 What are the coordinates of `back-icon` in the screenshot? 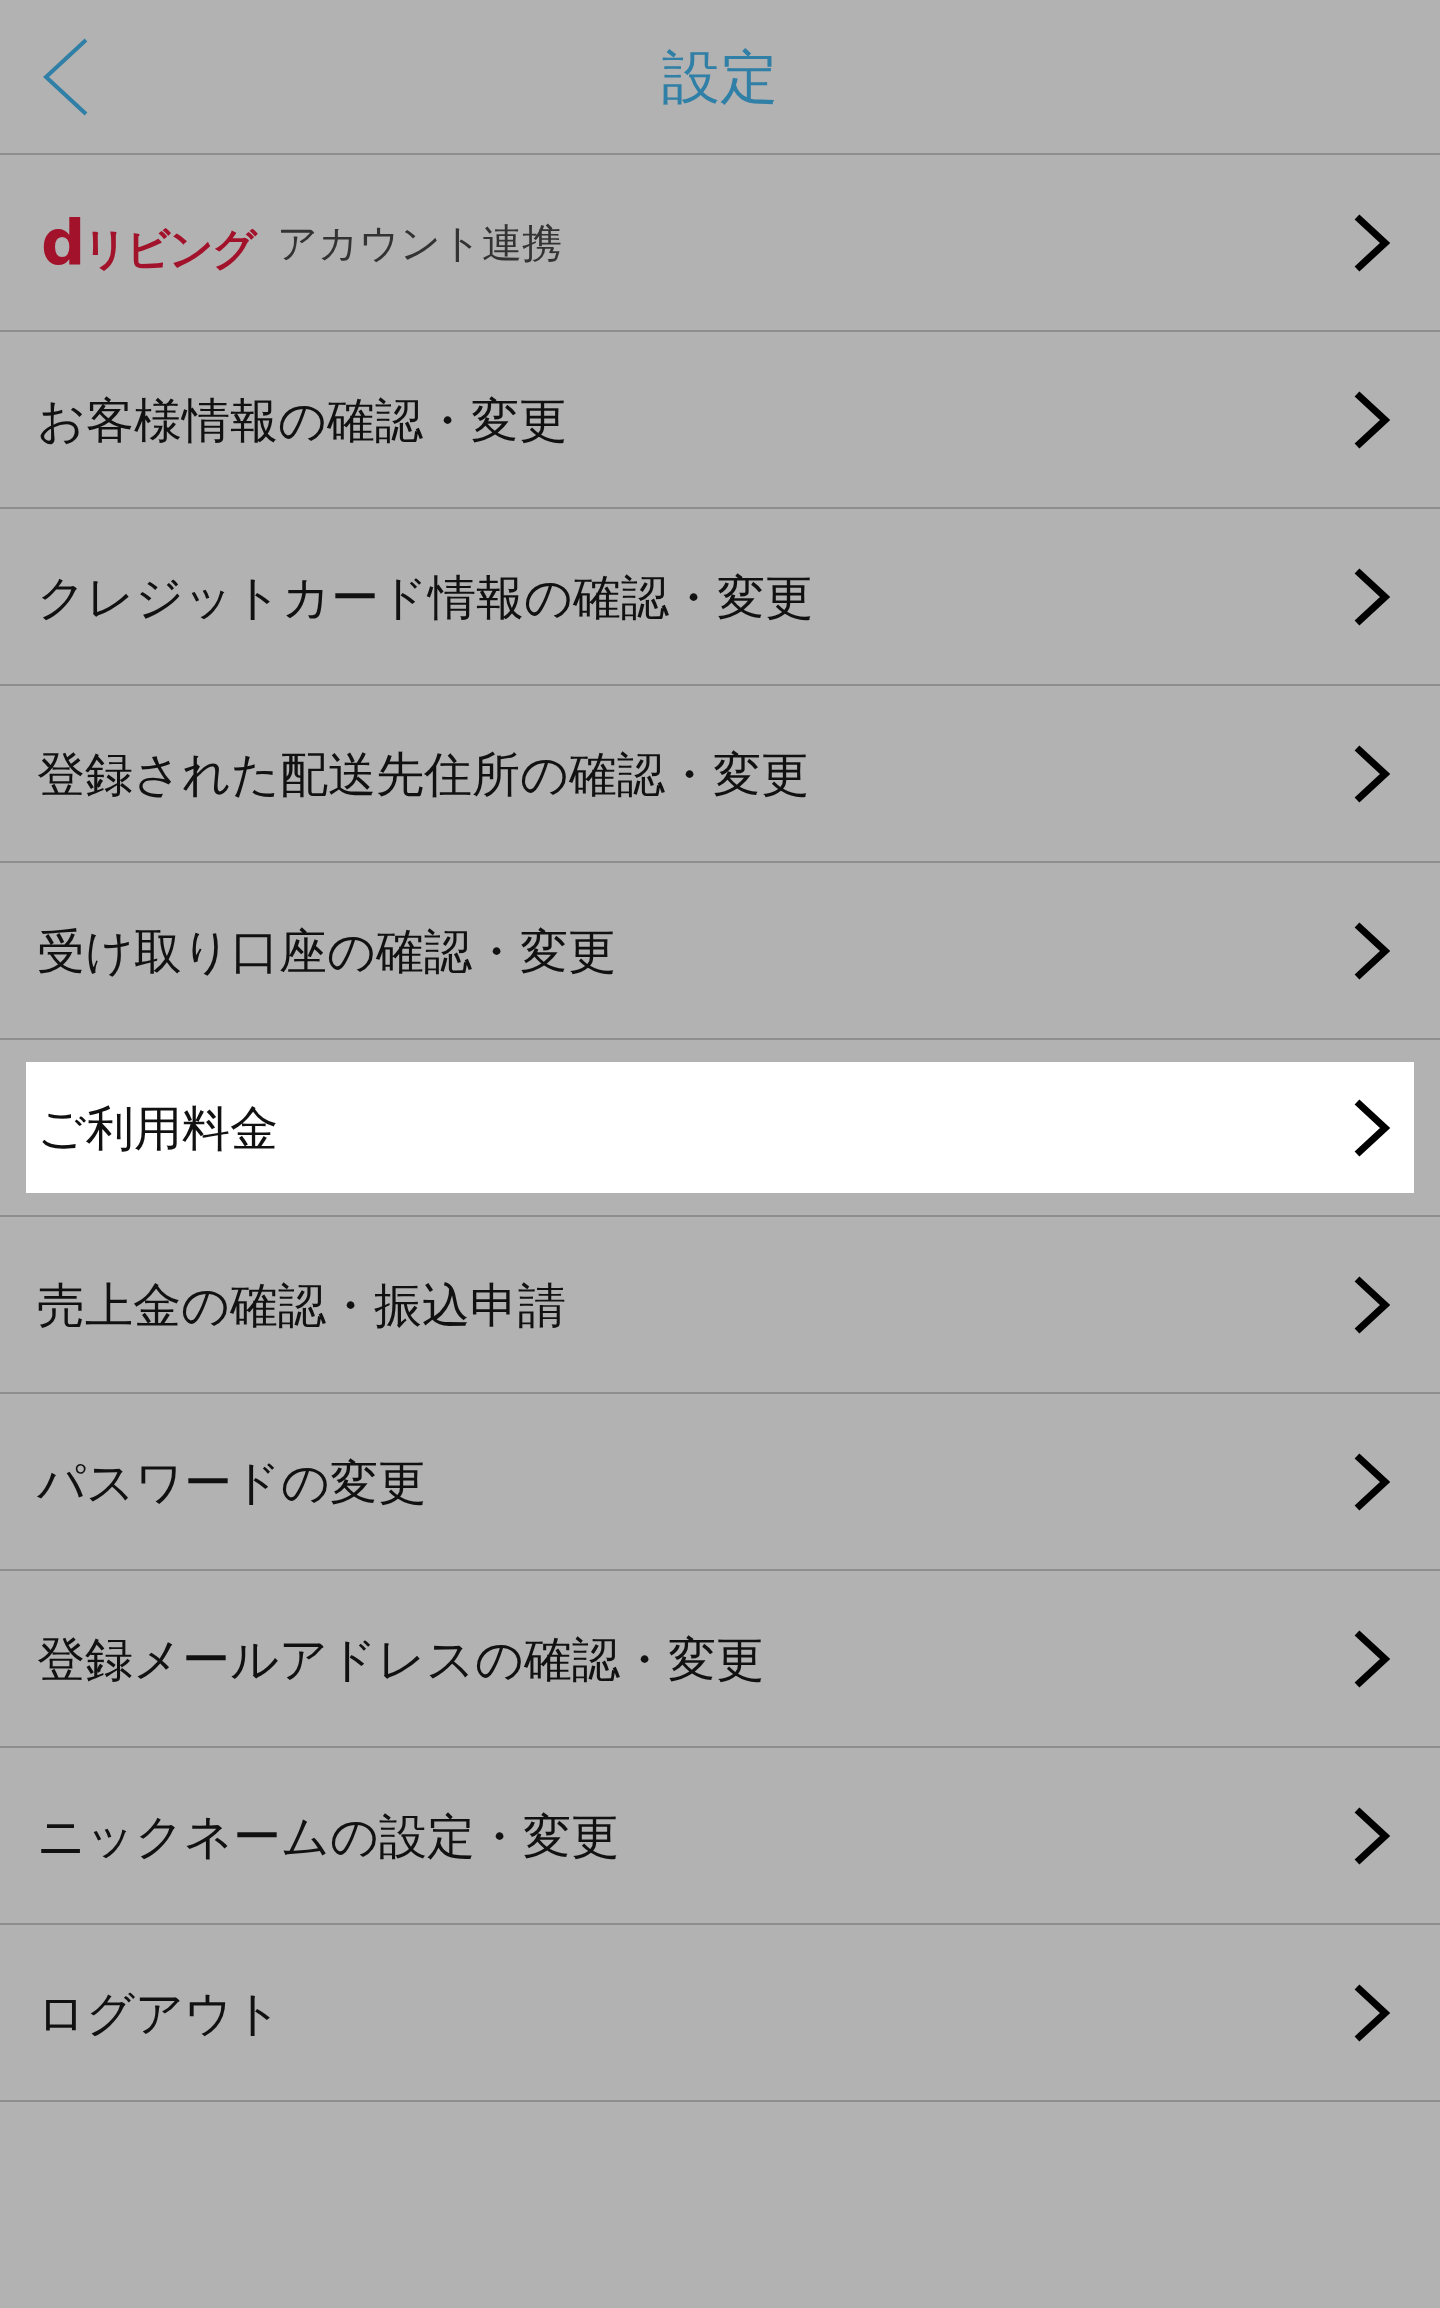 It's located at (66, 76).